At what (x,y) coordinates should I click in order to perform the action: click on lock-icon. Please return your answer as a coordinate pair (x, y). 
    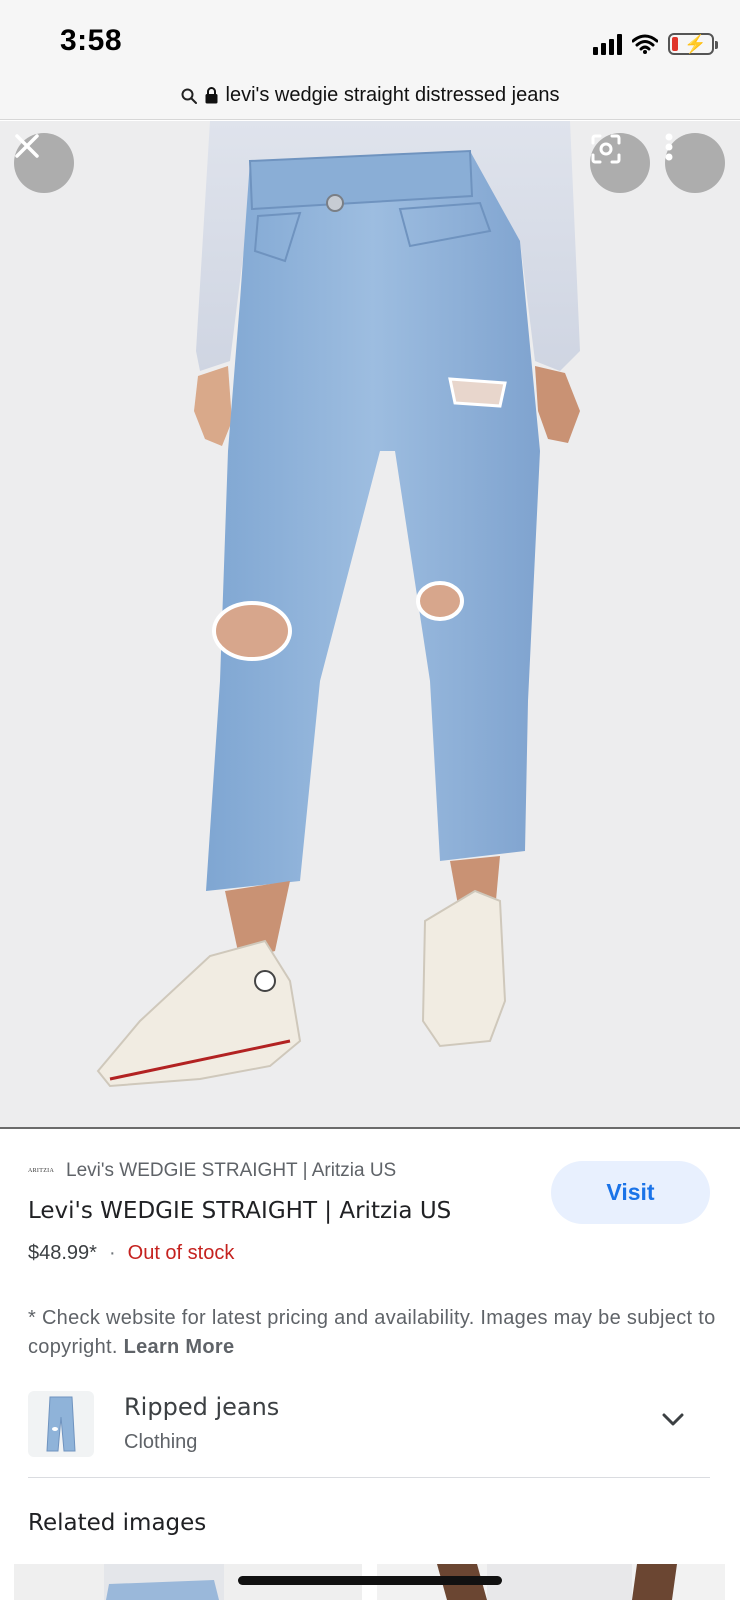
    Looking at the image, I should click on (211, 95).